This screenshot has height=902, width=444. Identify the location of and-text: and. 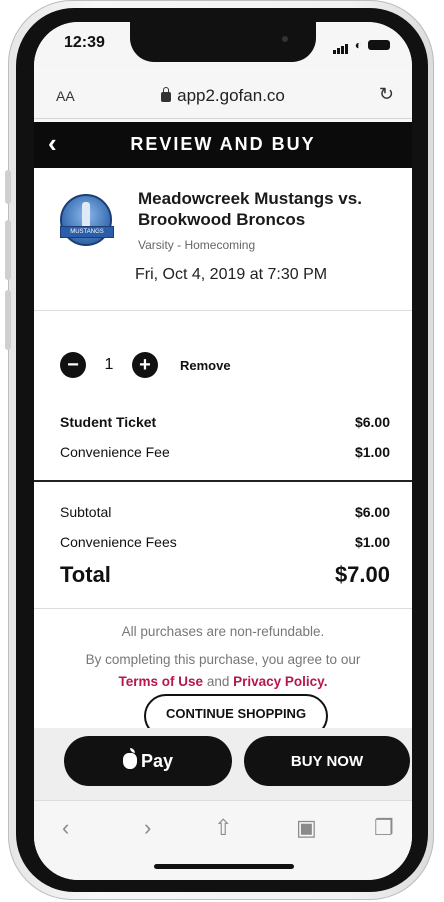
(218, 681).